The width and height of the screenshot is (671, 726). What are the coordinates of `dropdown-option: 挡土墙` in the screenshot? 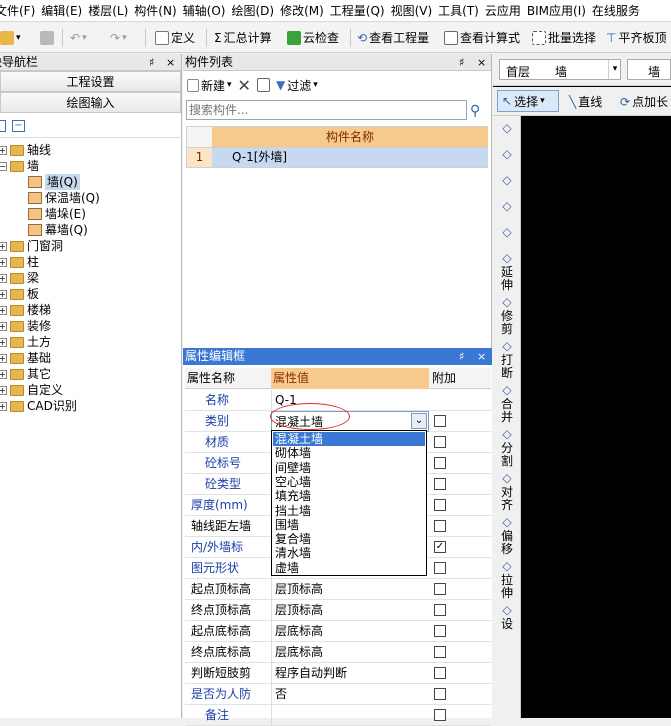 It's located at (349, 511).